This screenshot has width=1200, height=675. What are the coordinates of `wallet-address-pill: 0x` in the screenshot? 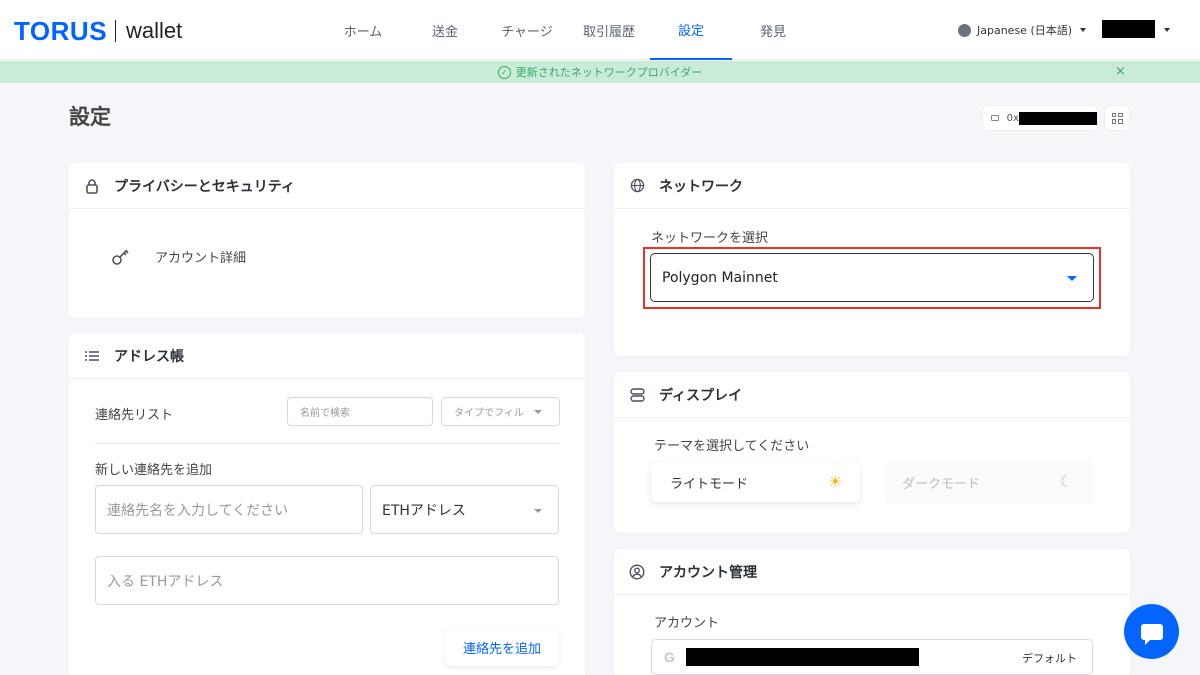 It's located at (1040, 118).